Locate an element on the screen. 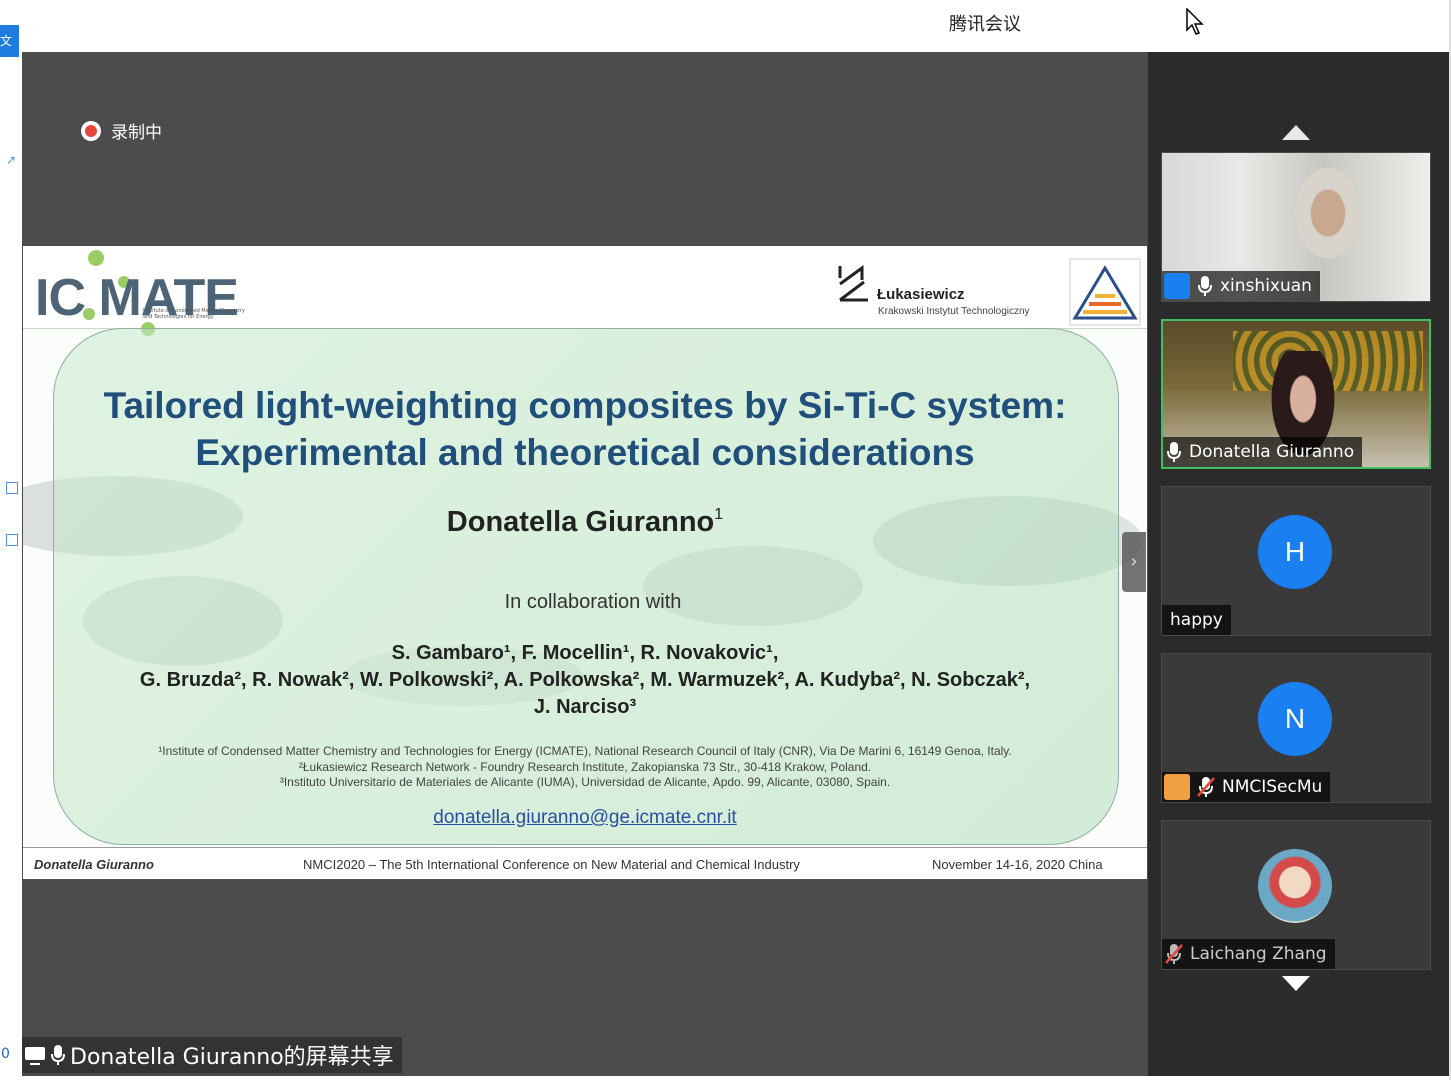  participant-name-bar: happy is located at coordinates (1196, 620).